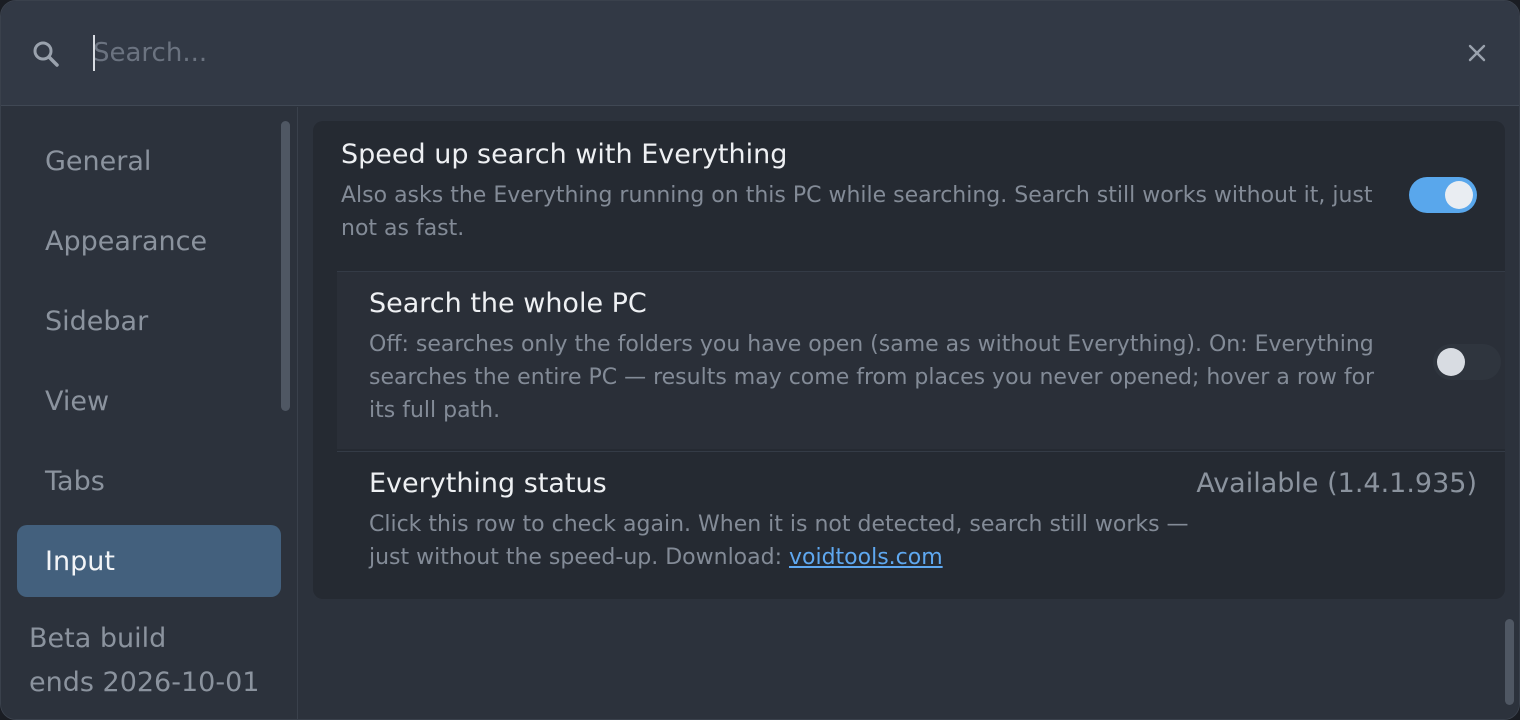 The image size is (1520, 720). I want to click on search-bar, so click(760, 53).